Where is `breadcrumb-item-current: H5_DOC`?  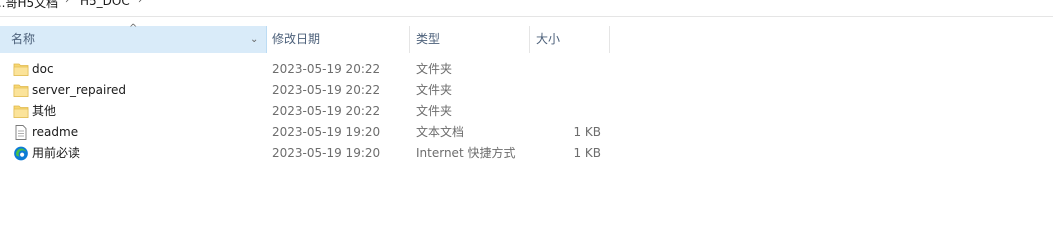 breadcrumb-item-current: H5_DOC is located at coordinates (105, 4).